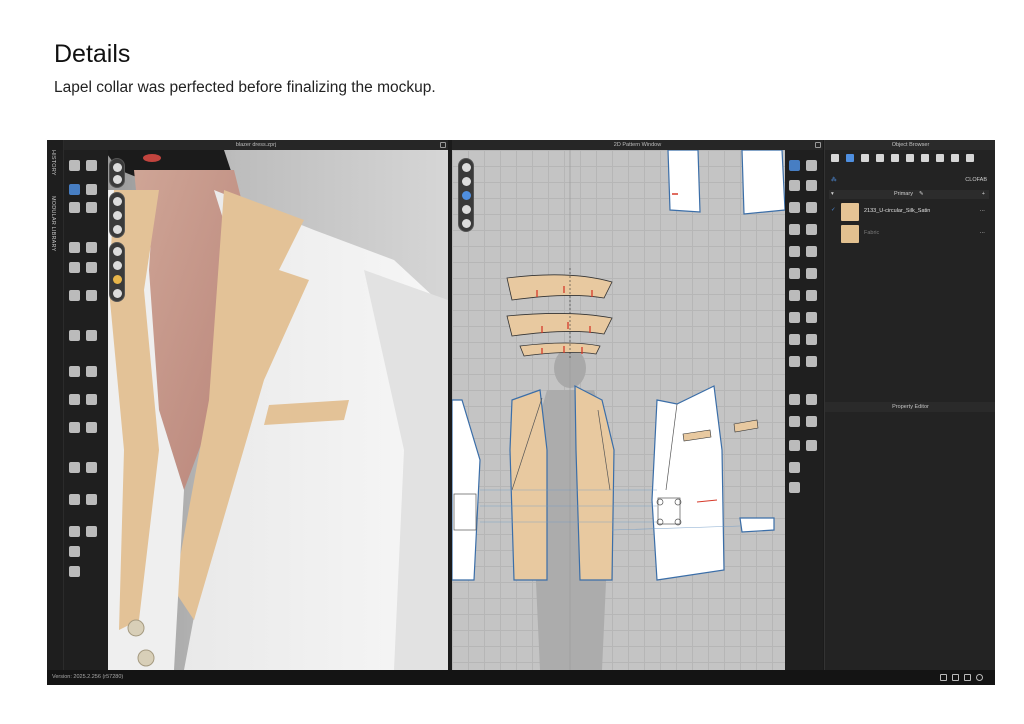  I want to click on symmetry-icon, so click(811, 361).